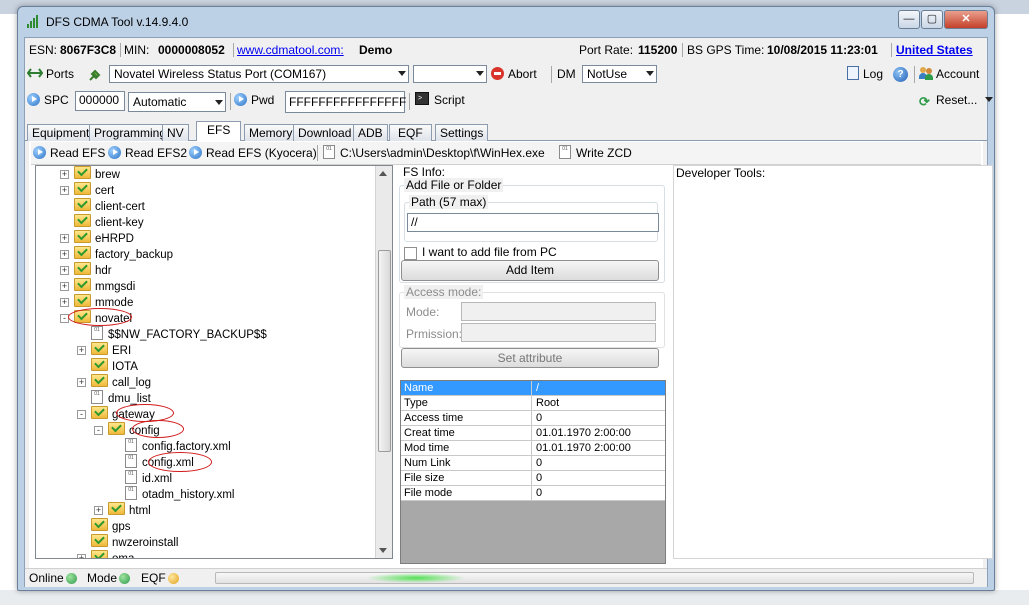 The image size is (1029, 605). I want to click on port-select: Novatel Wireless Status Port (COM167), so click(259, 74).